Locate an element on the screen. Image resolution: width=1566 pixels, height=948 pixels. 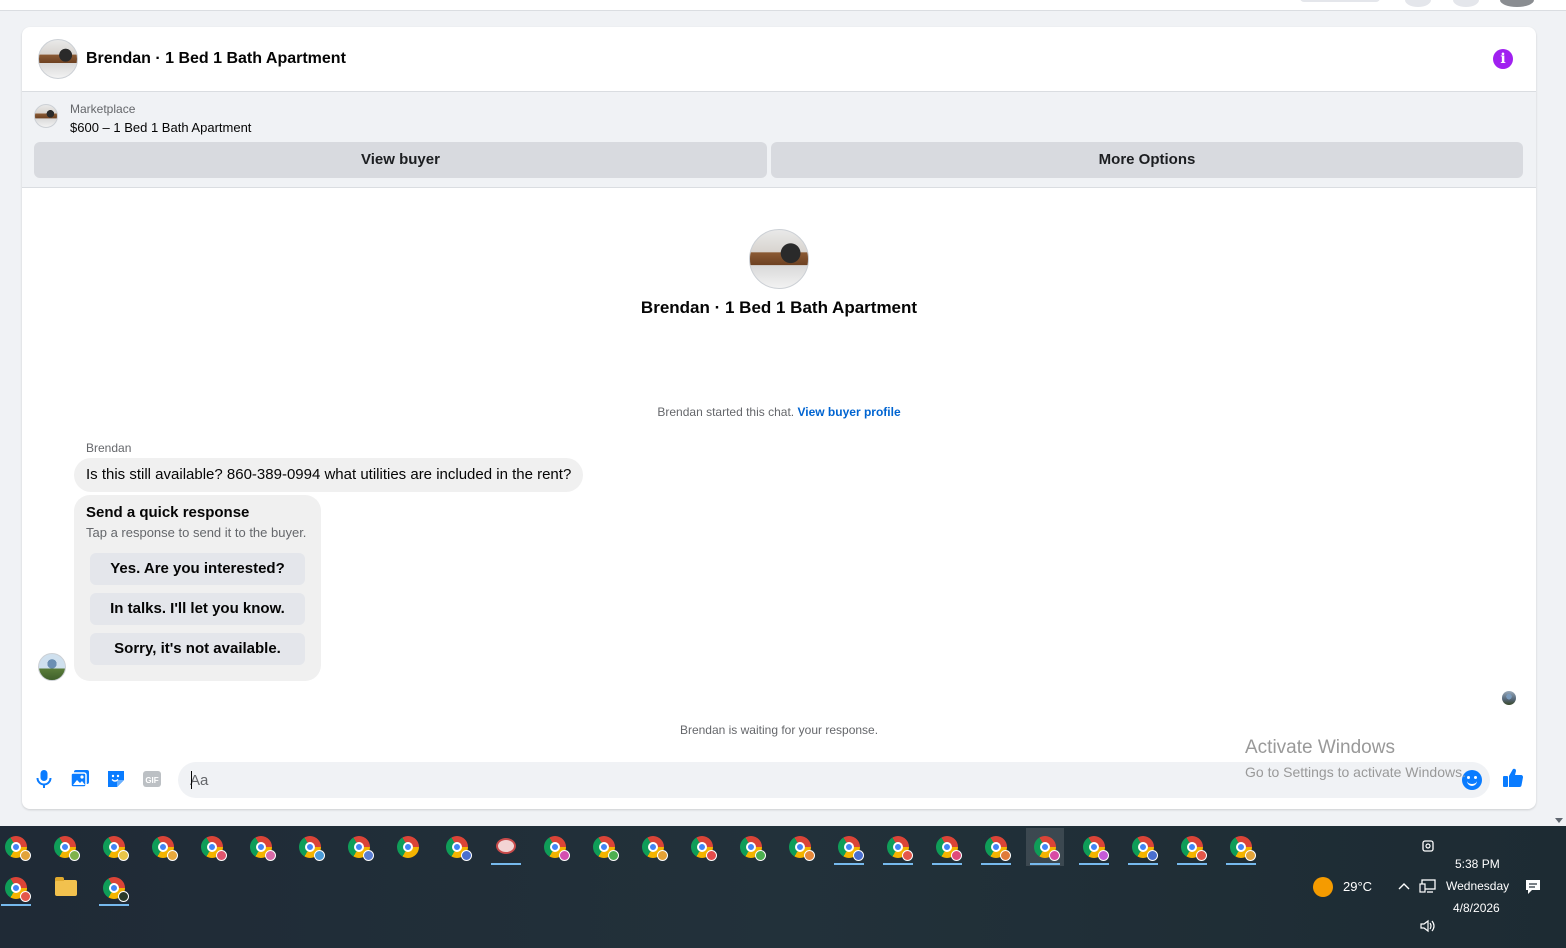
view-buyer-button: View buyer is located at coordinates (400, 160).